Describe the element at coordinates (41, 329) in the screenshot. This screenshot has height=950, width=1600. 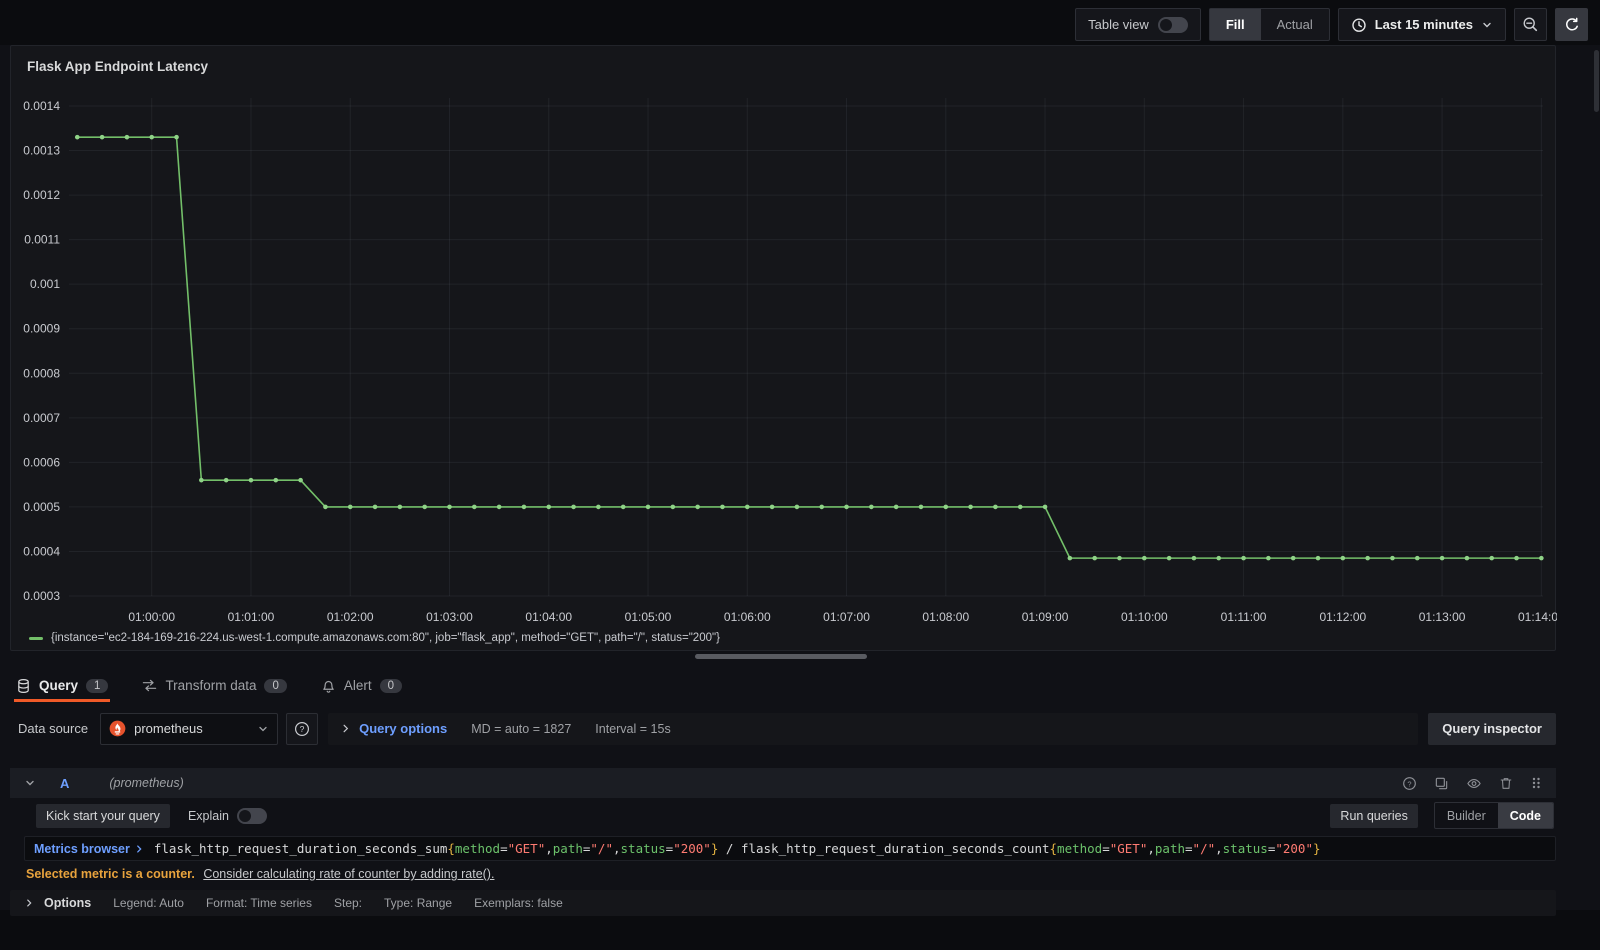
I see `svg-text: 0.0009` at that location.